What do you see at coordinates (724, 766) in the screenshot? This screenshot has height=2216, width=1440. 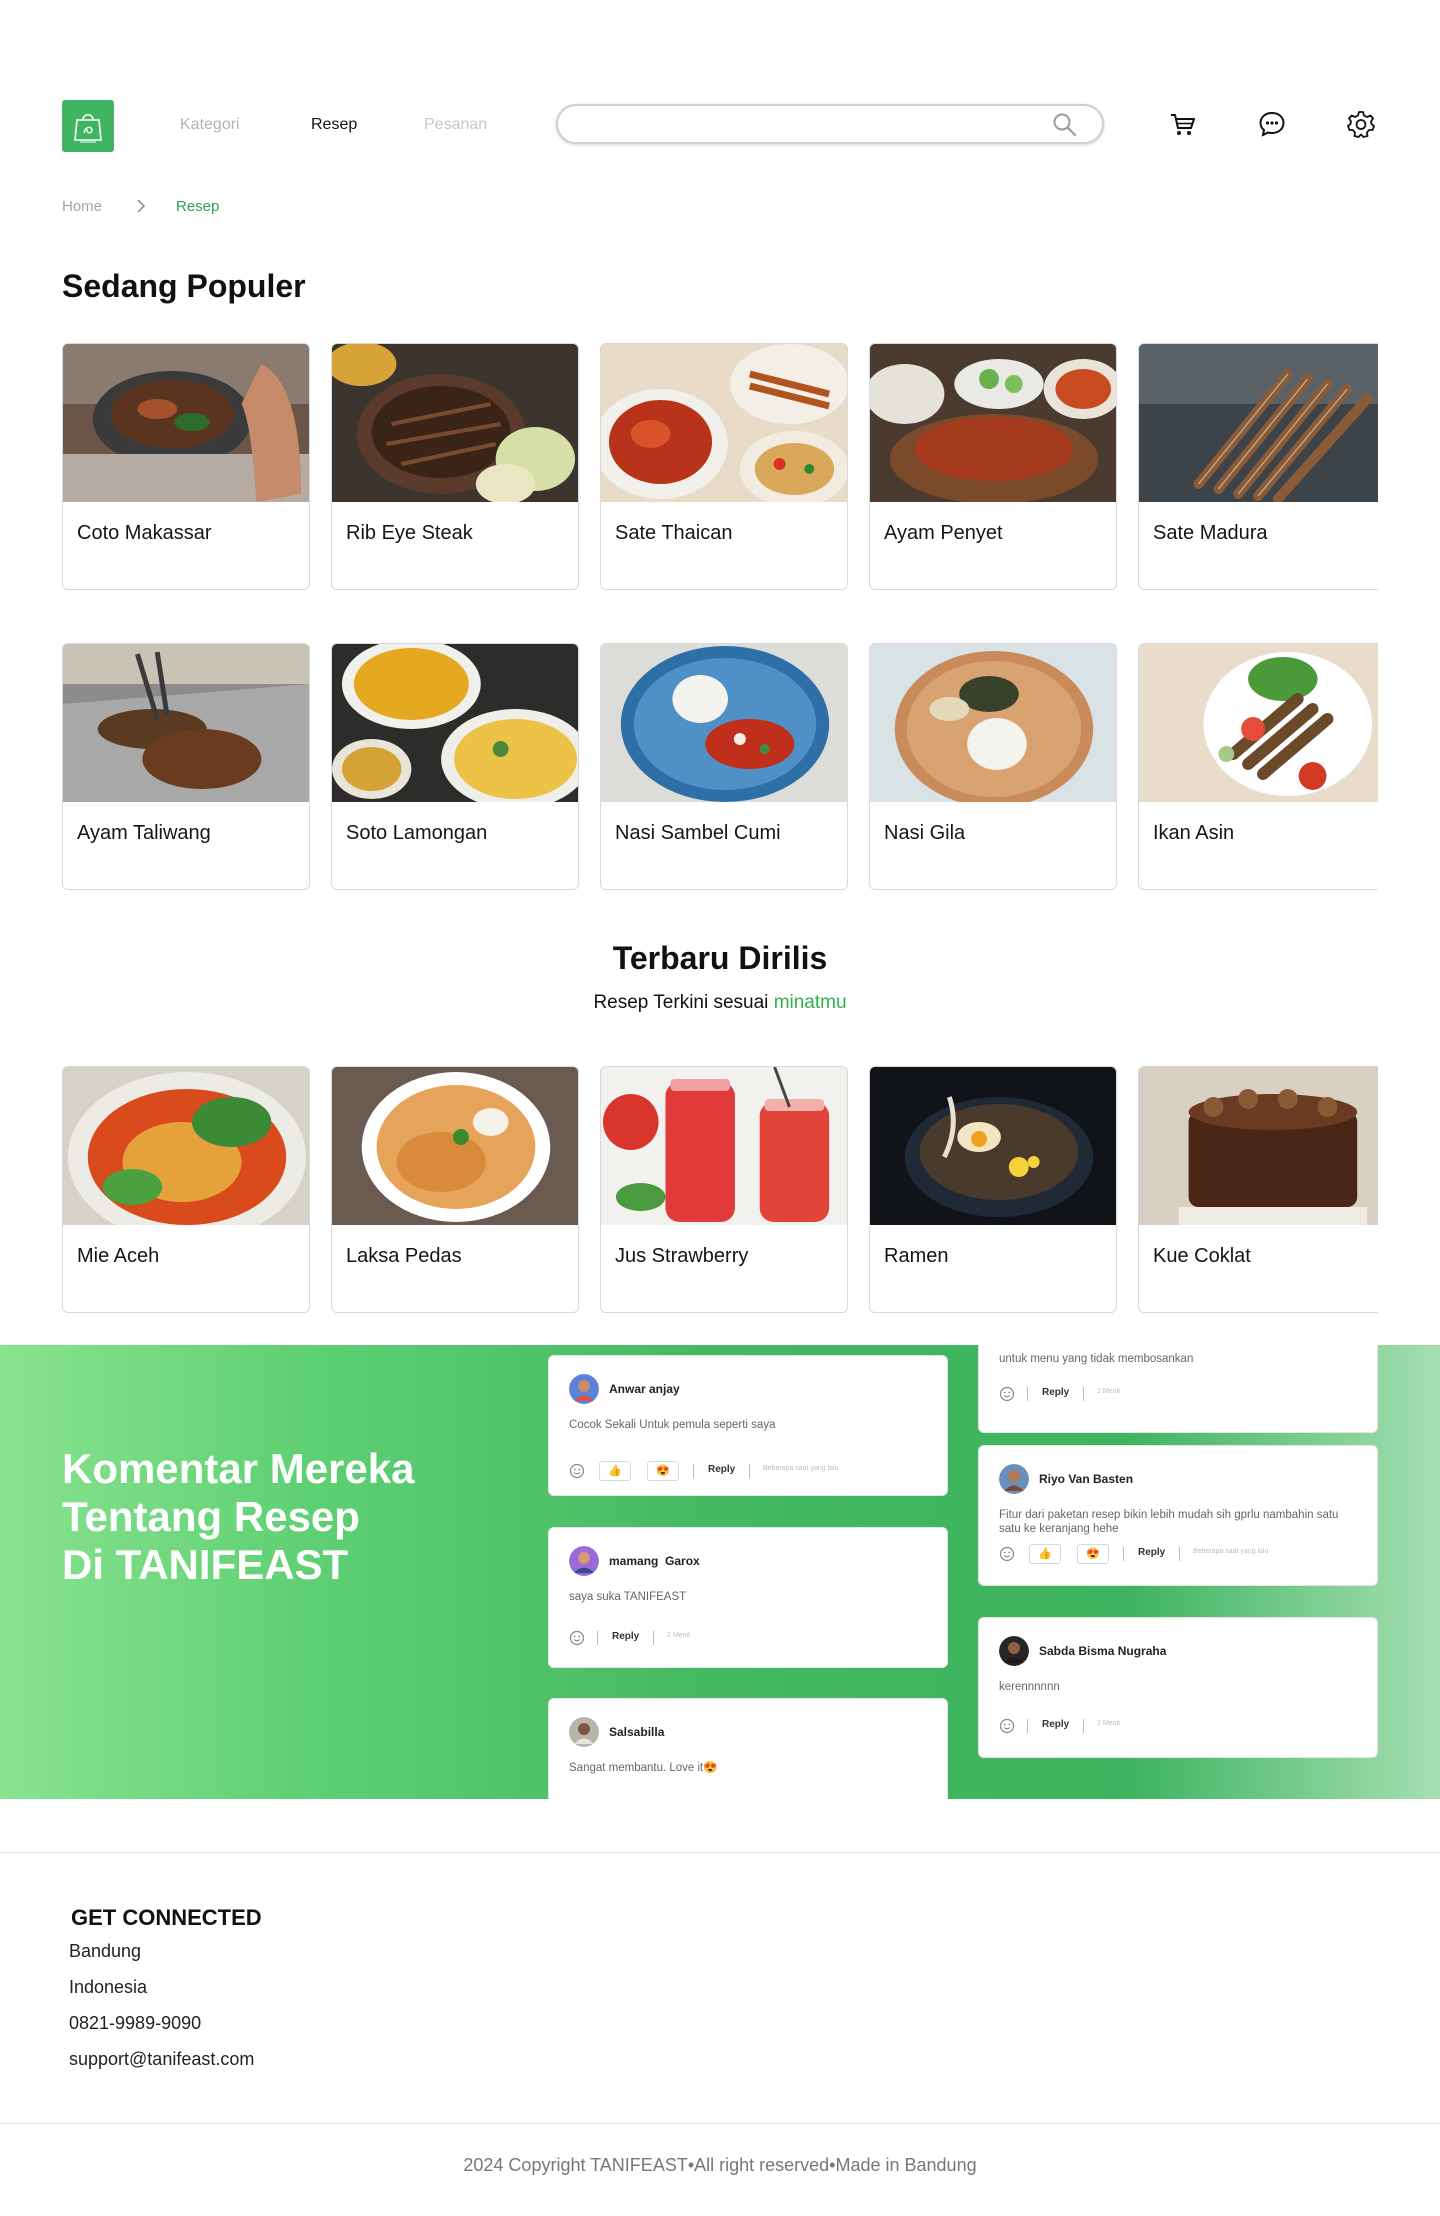 I see `recipe-card: Nasi Sambel Cumi` at bounding box center [724, 766].